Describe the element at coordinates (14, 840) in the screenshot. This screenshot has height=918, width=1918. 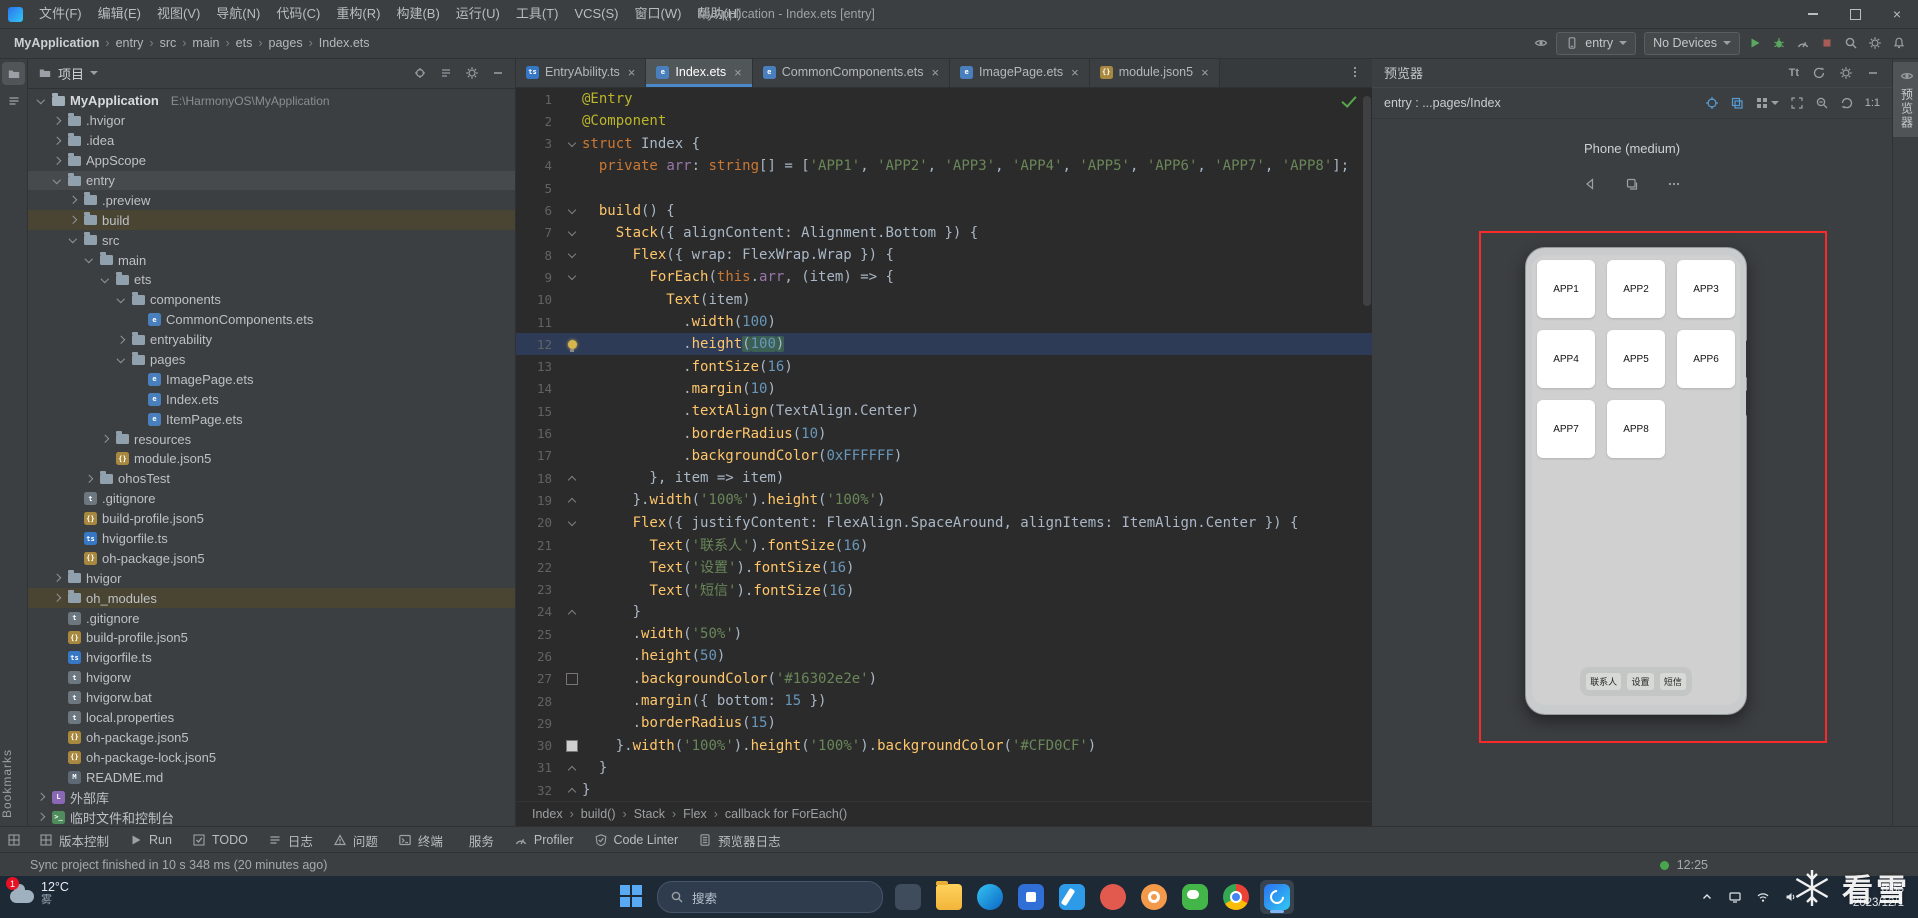
I see `toolwindow-switcher-icon` at that location.